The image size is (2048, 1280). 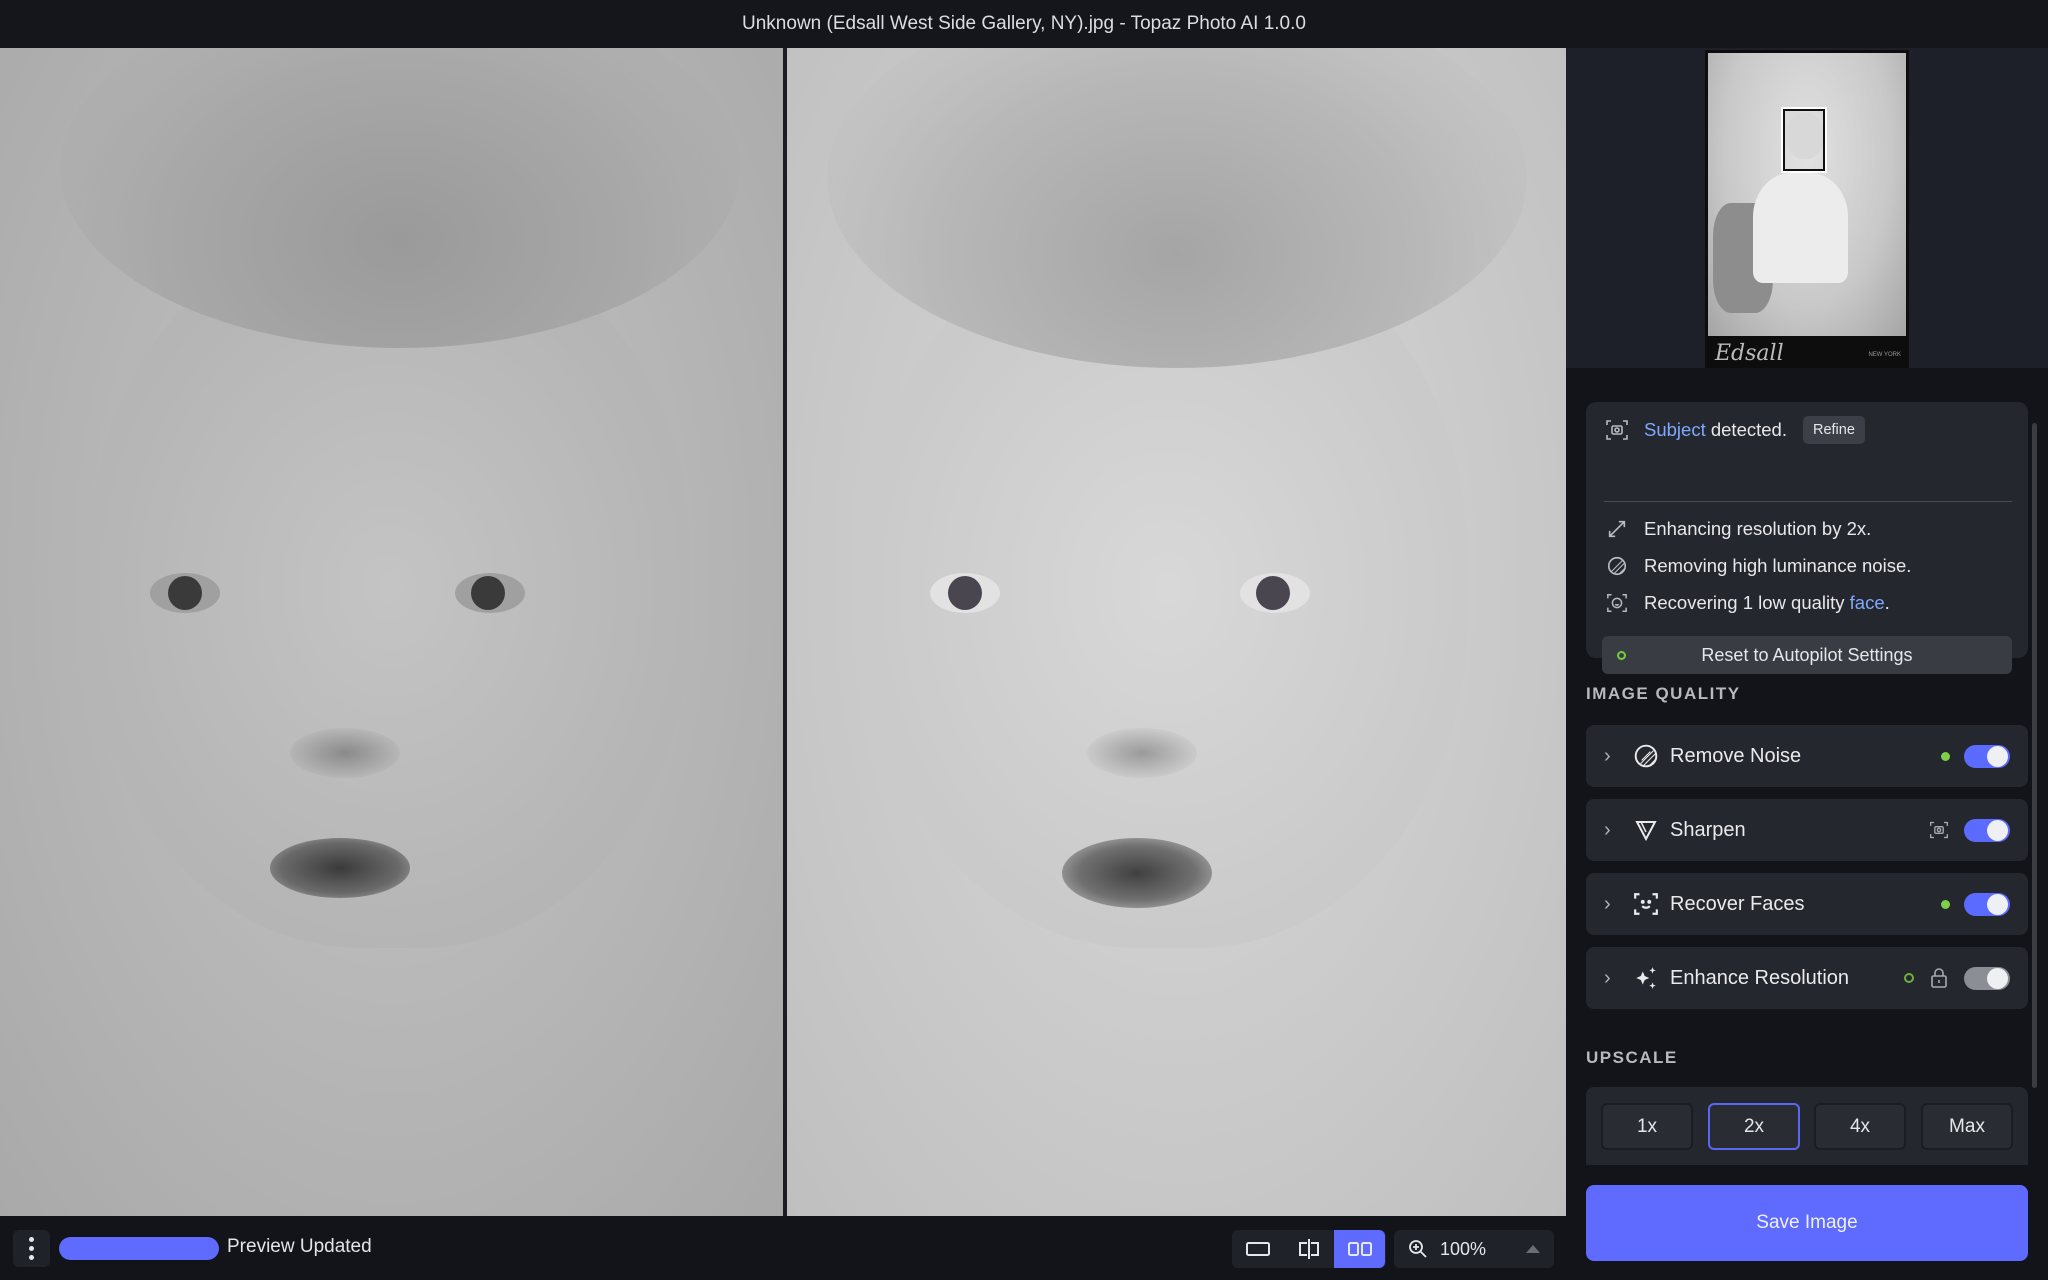 I want to click on autopilot-item: Removing high luminance noise., so click(x=1757, y=566).